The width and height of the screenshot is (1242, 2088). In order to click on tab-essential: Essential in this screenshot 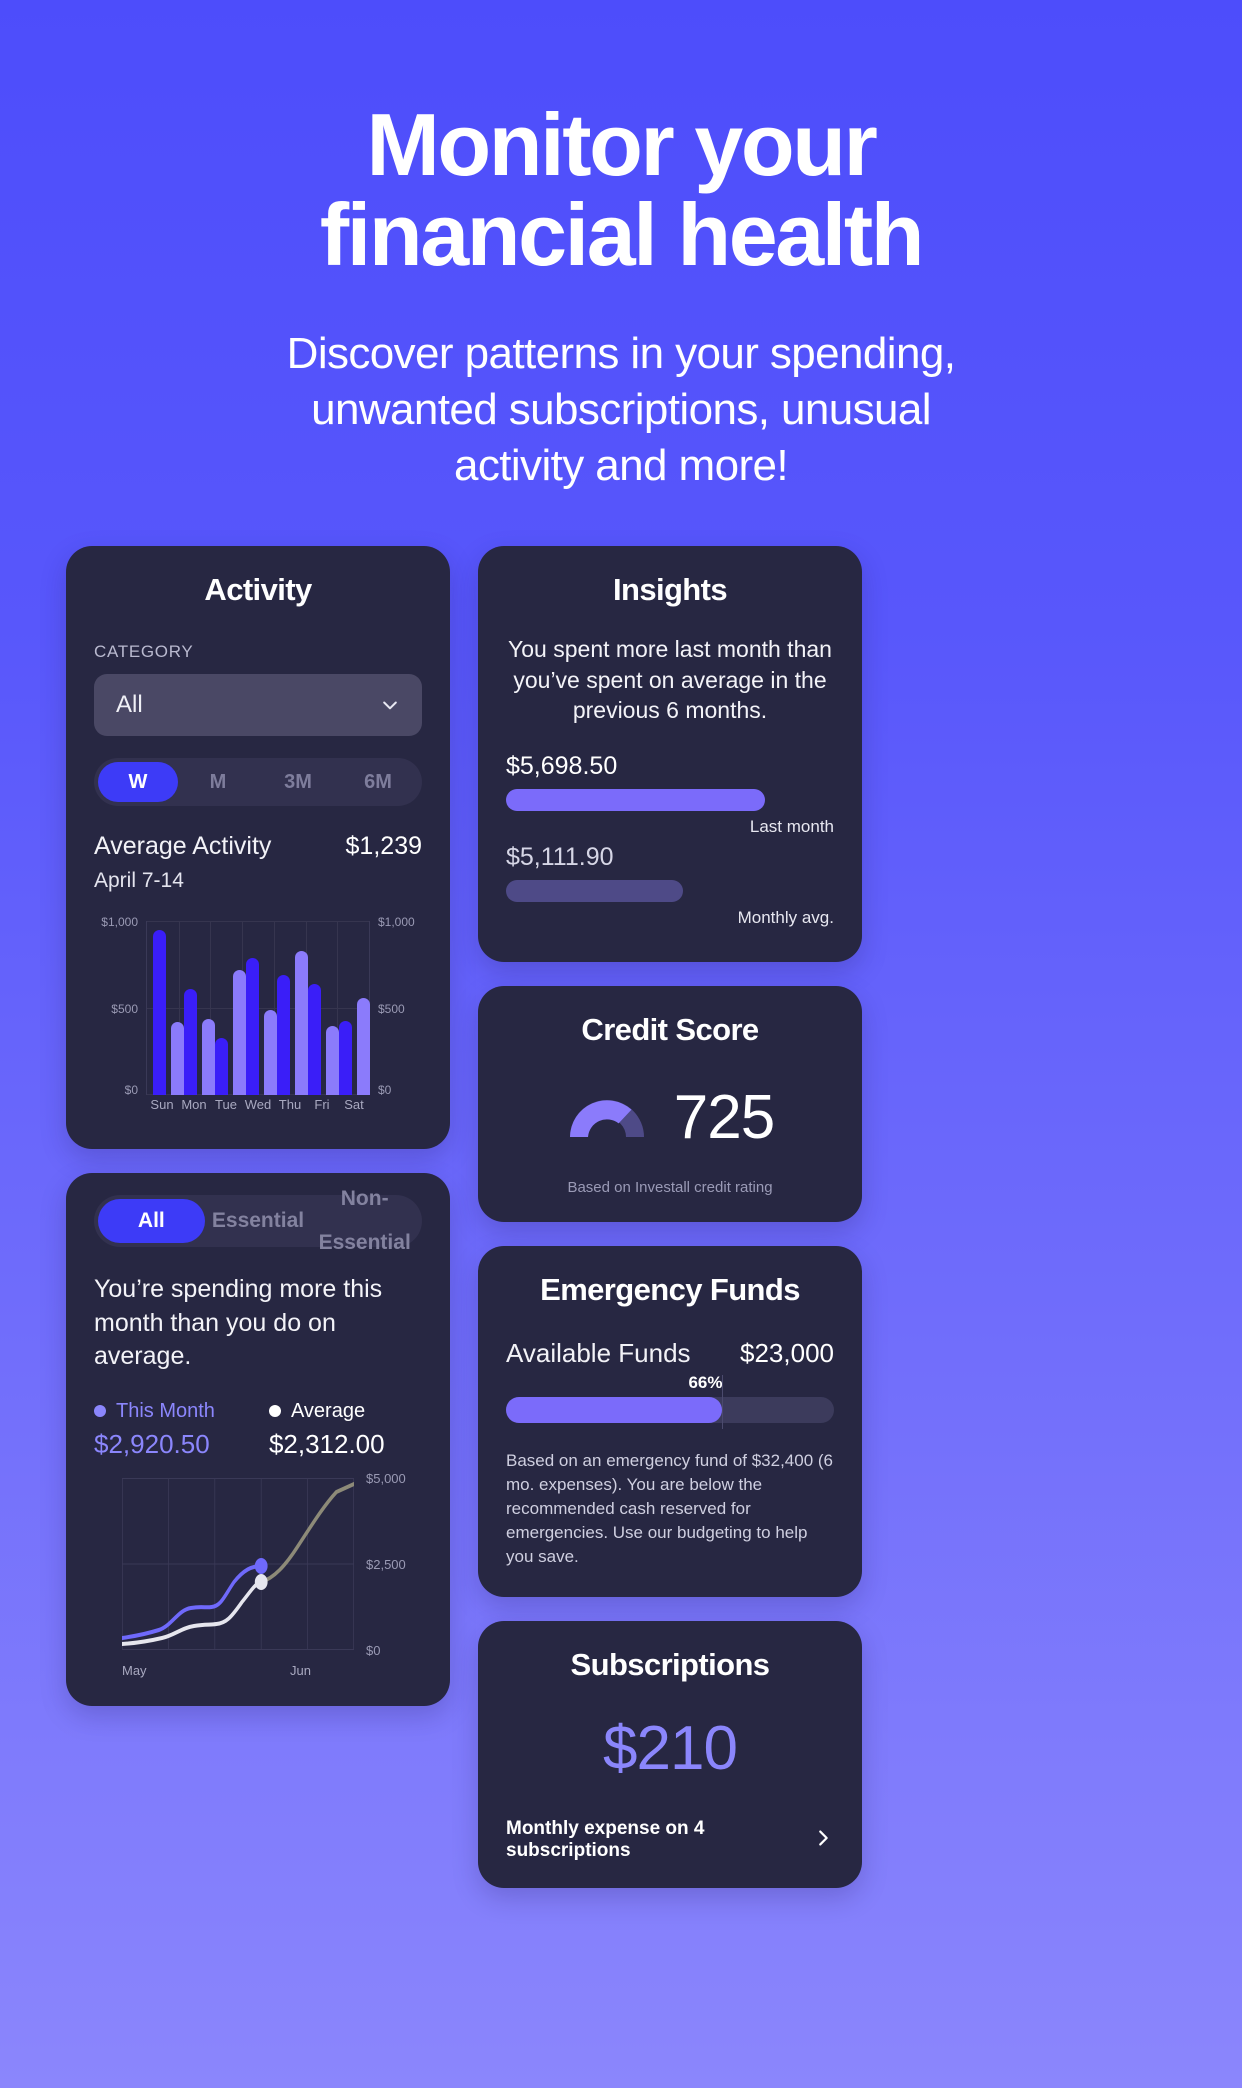, I will do `click(258, 1221)`.